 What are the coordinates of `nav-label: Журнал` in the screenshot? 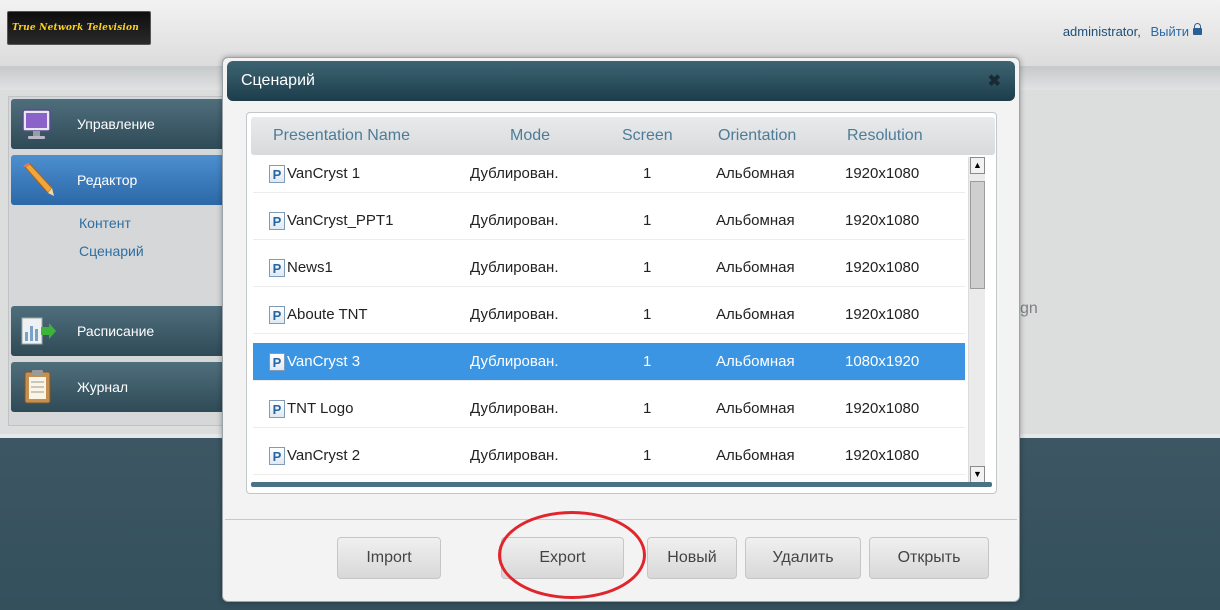 It's located at (103, 387).